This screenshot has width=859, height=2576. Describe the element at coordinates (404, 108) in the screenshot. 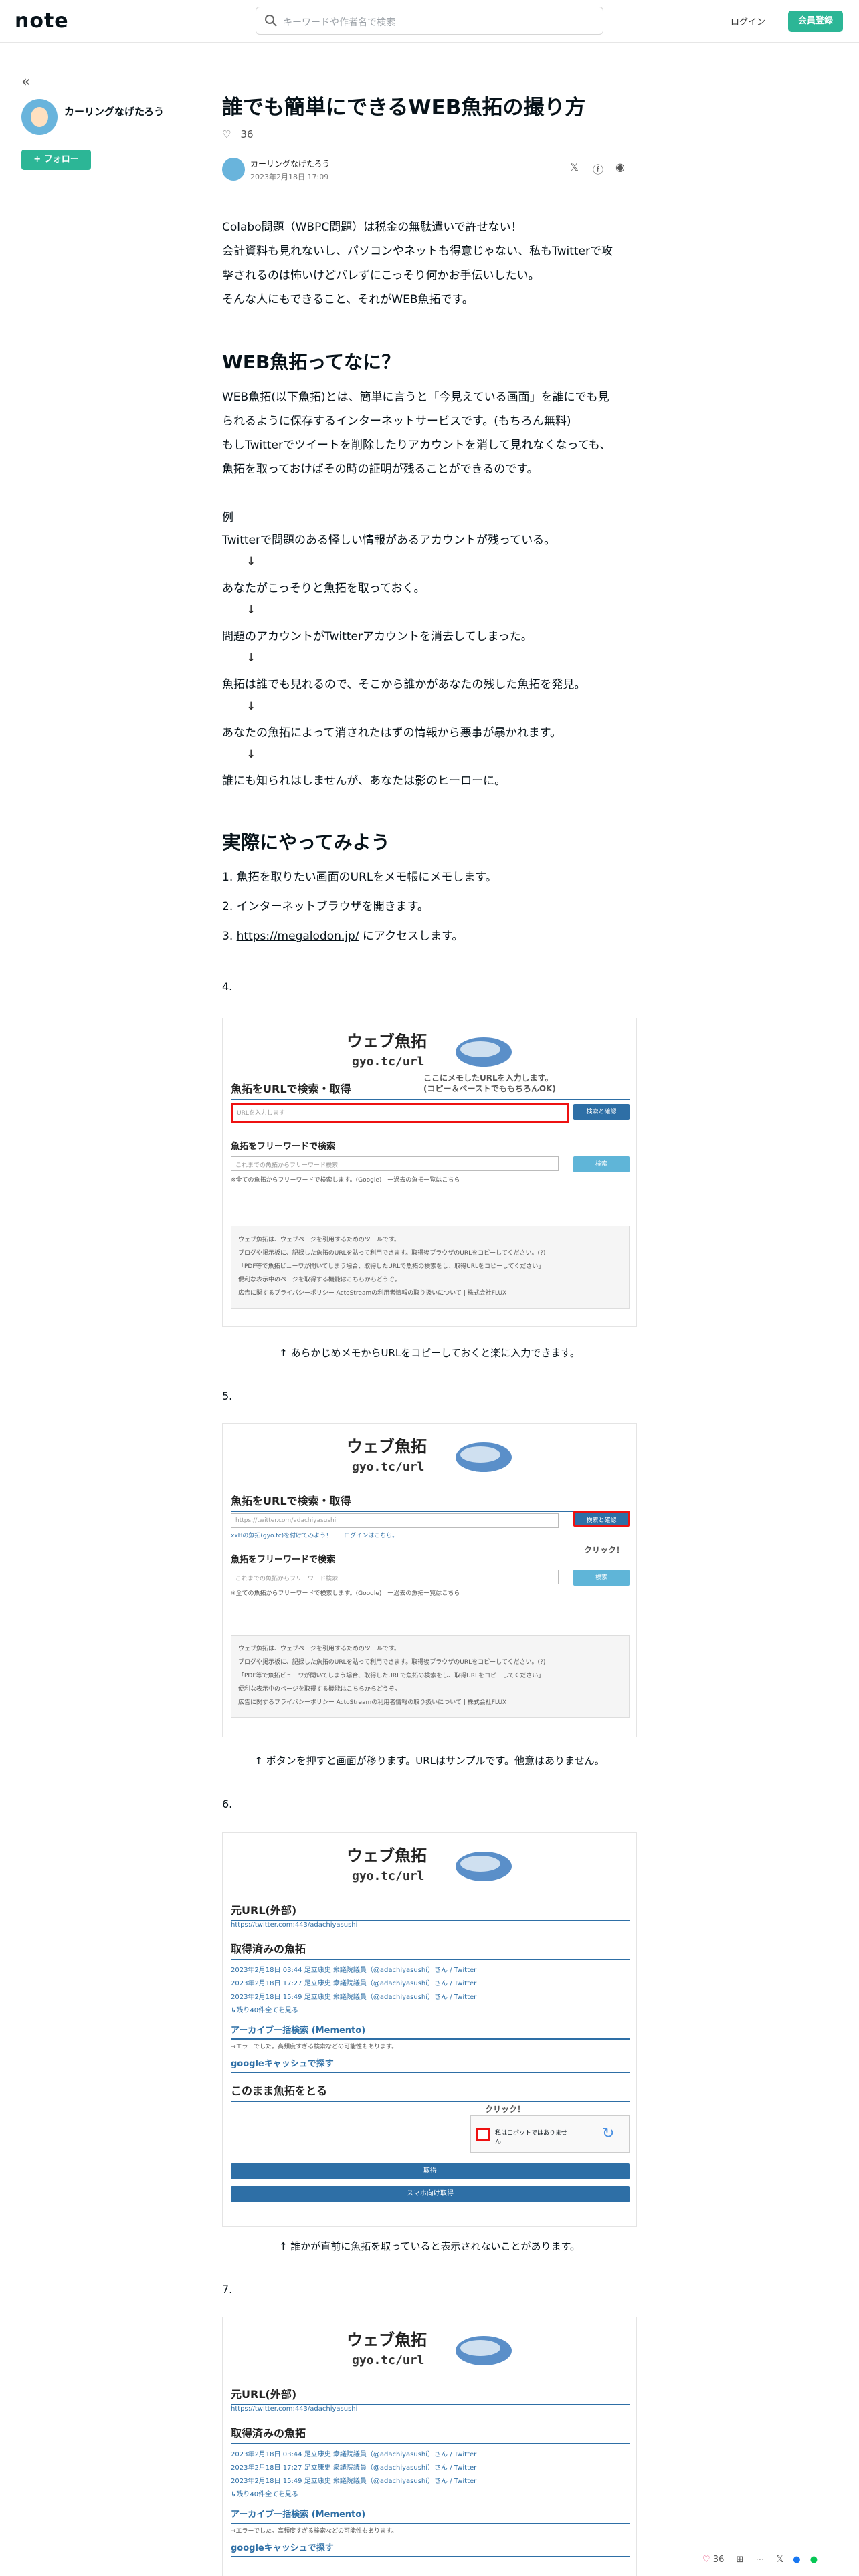

I see `page-title: 誰でも簡単にできるWEB魚拓の撮り方` at that location.